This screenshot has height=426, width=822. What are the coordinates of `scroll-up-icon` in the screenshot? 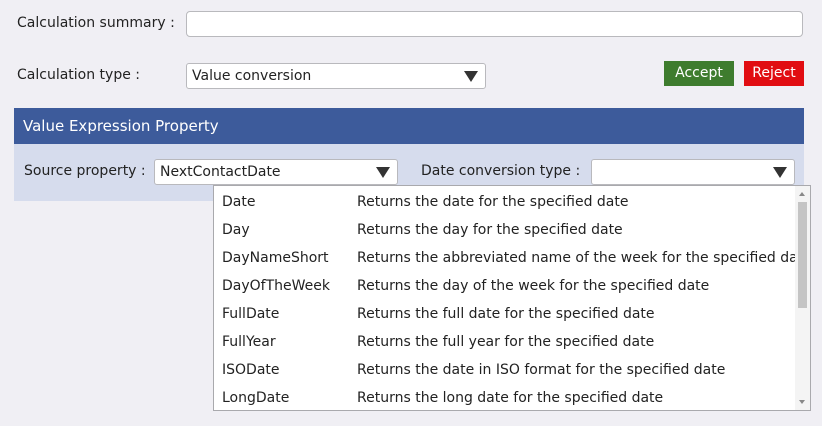 It's located at (802, 194).